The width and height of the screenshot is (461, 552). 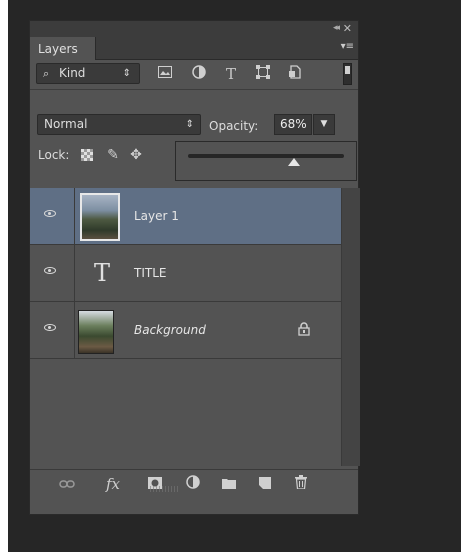 I want to click on panel-titlebar: ◂◂ ✕, so click(x=194, y=29).